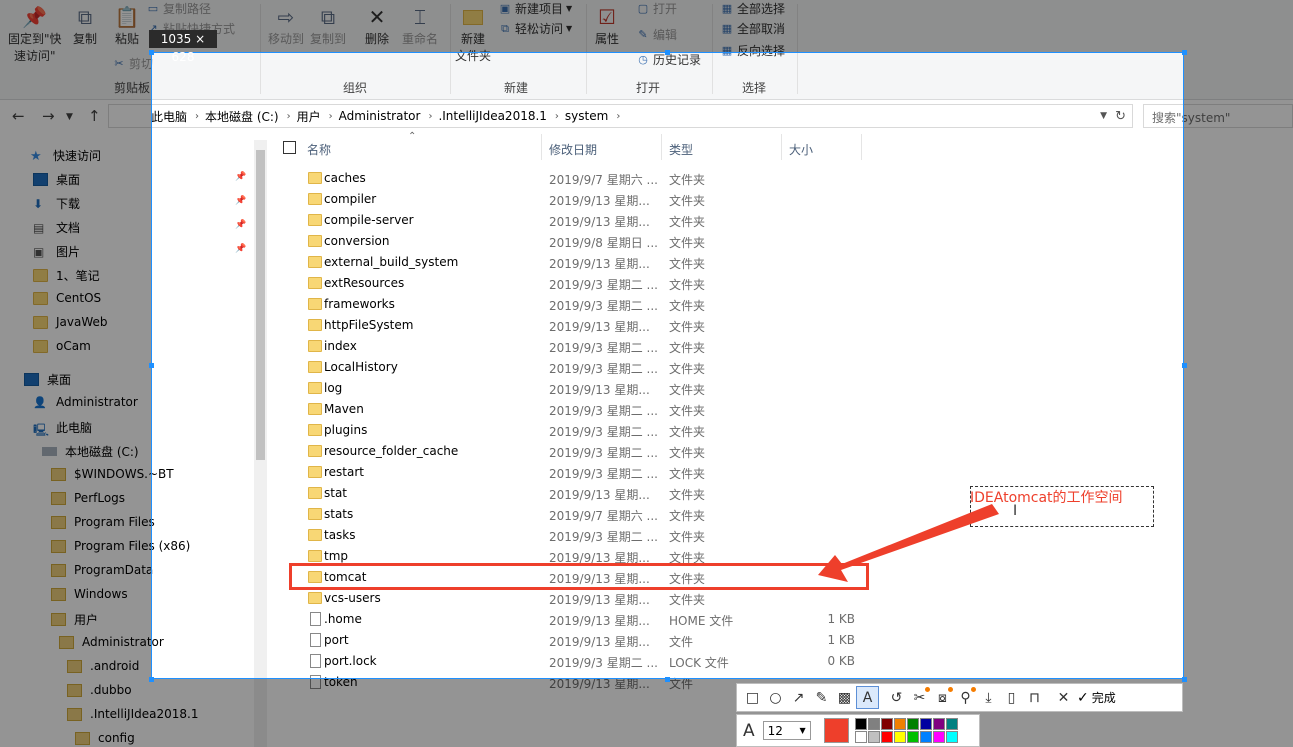 Image resolution: width=1293 pixels, height=747 pixels. Describe the element at coordinates (56, 251) in the screenshot. I see `nav-item: ▣ 图片` at that location.